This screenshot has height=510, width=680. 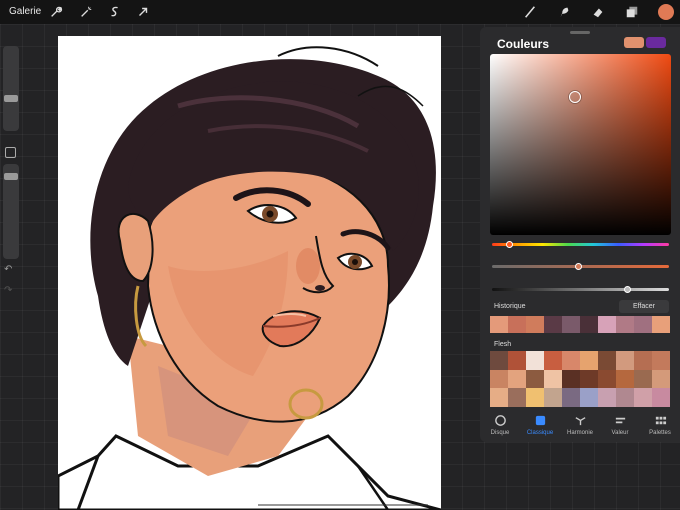 I want to click on magic-wand-icon, so click(x=86, y=12).